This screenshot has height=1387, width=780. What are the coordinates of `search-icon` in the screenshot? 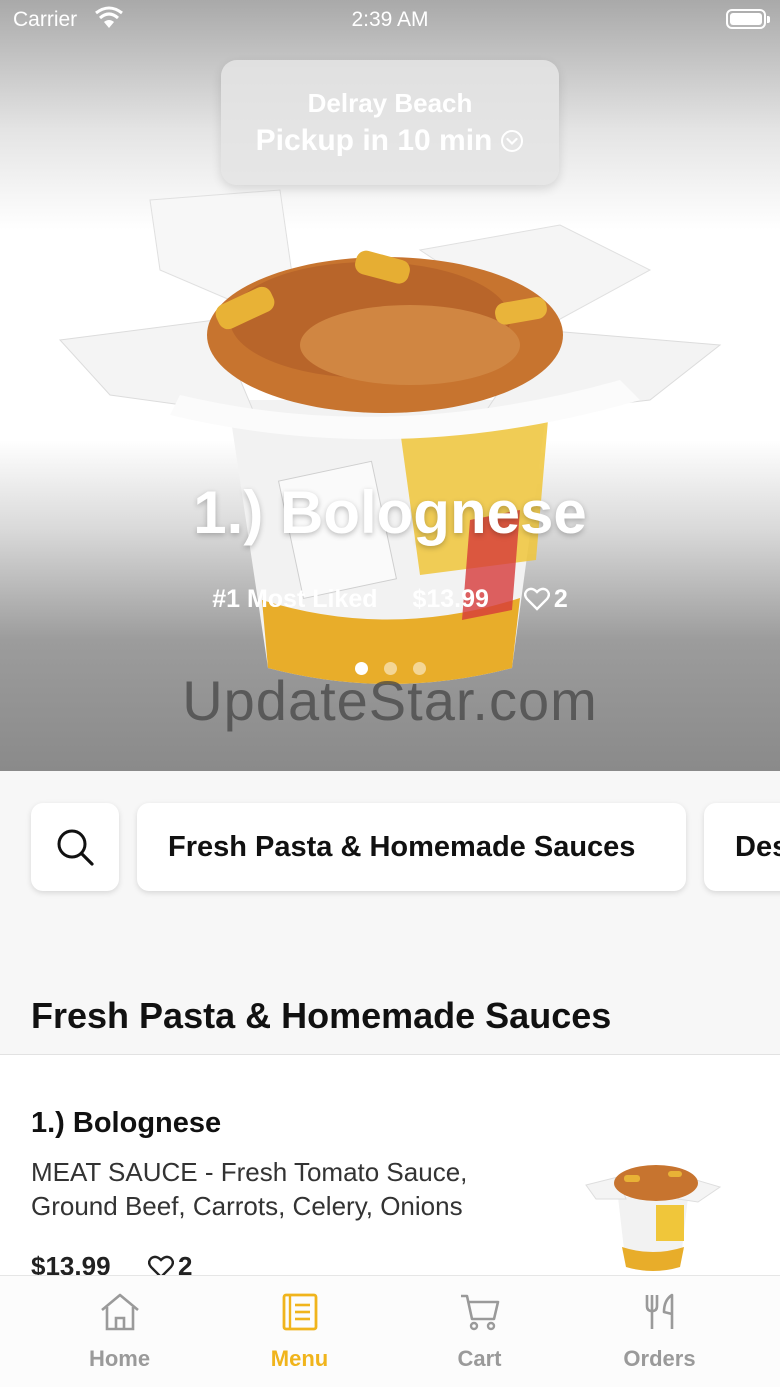 It's located at (75, 847).